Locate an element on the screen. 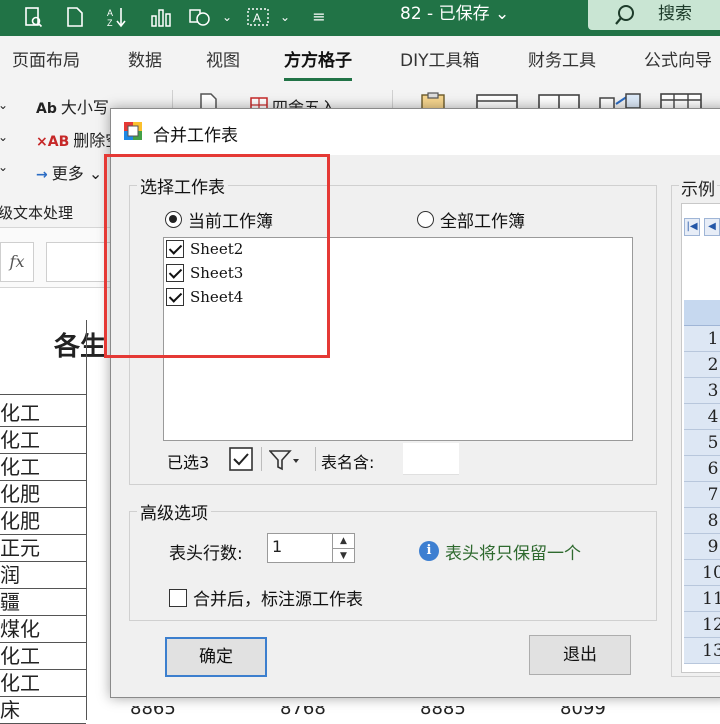 The height and width of the screenshot is (724, 720). table-cell: 疆 is located at coordinates (43, 602).